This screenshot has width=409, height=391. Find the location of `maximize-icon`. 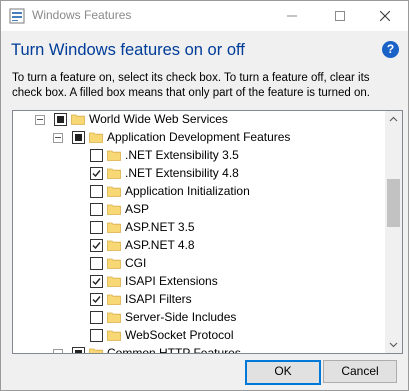

maximize-icon is located at coordinates (340, 16).